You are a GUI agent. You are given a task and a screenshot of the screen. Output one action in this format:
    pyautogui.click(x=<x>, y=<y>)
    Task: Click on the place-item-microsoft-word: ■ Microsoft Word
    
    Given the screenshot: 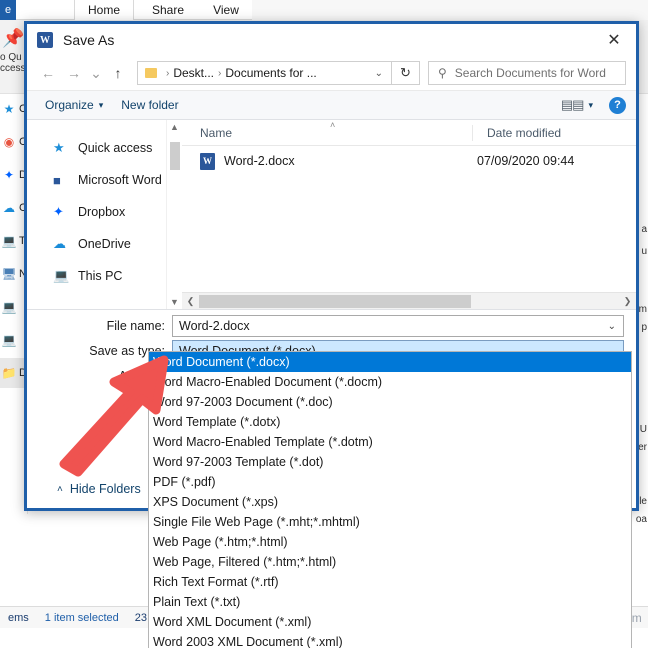 What is the action you would take?
    pyautogui.click(x=104, y=180)
    